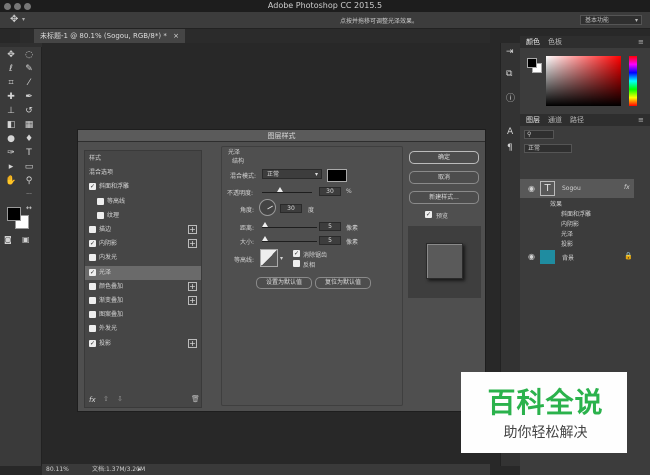 The width and height of the screenshot is (650, 475). I want to click on style-row: ✓ 投影 +, so click(143, 344).